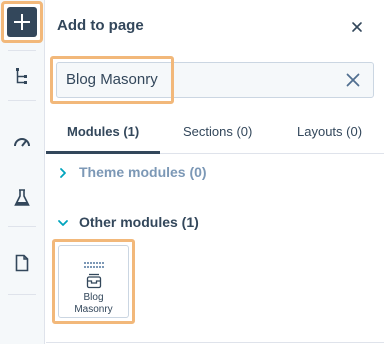 The height and width of the screenshot is (344, 384). What do you see at coordinates (63, 172) in the screenshot?
I see `chevron-right-icon` at bounding box center [63, 172].